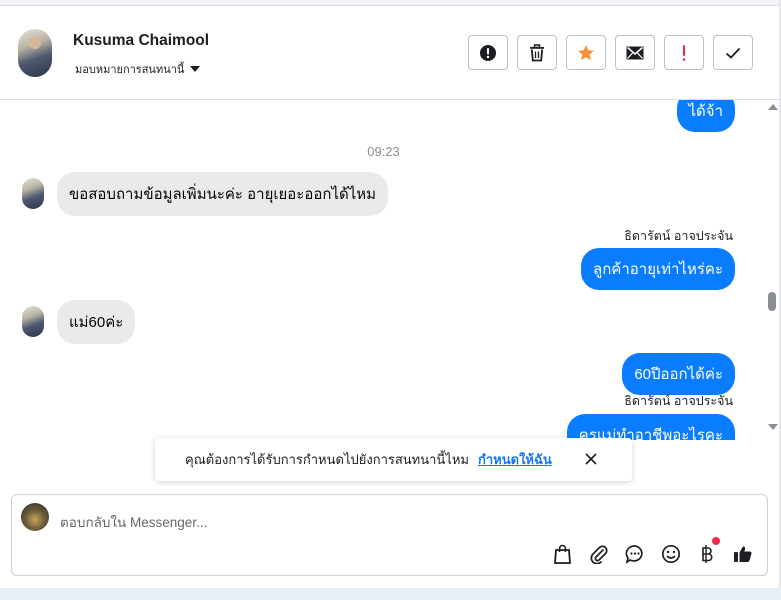 The width and height of the screenshot is (781, 600). I want to click on assign-to-me-link: กำหนดให้ฉัน, so click(515, 459).